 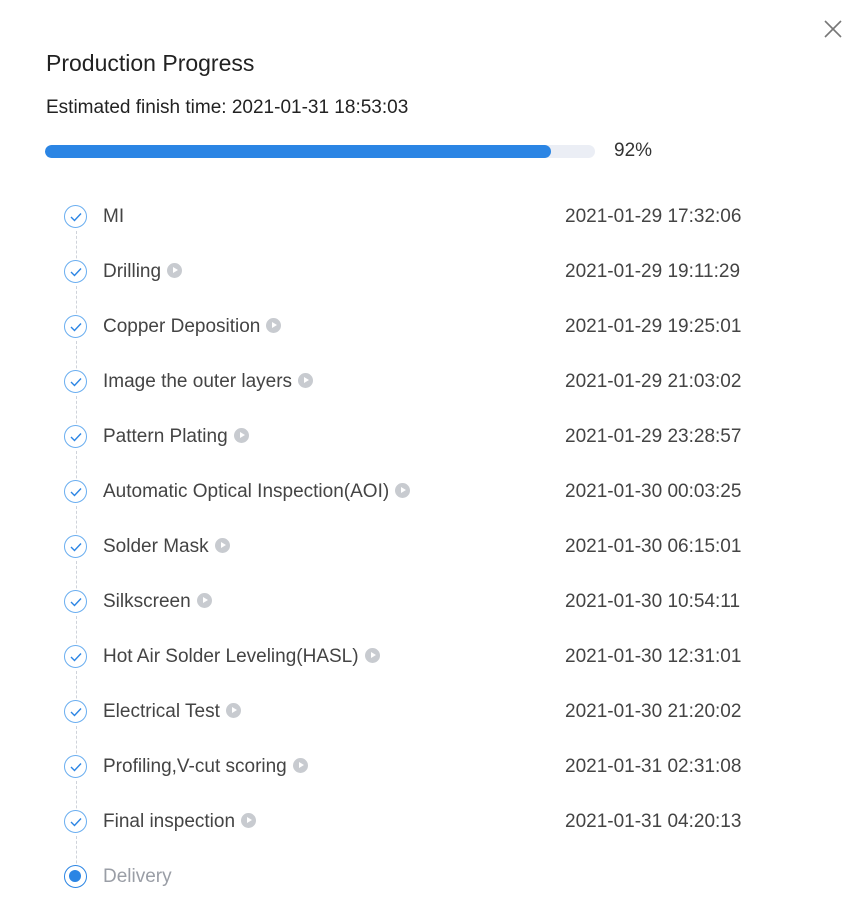 I want to click on step-name: Image the outer layers, so click(x=208, y=382).